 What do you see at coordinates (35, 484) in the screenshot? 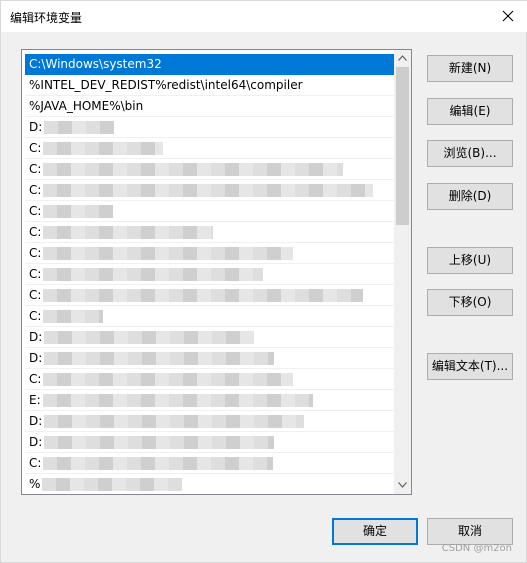
I see `list-item-text: %` at bounding box center [35, 484].